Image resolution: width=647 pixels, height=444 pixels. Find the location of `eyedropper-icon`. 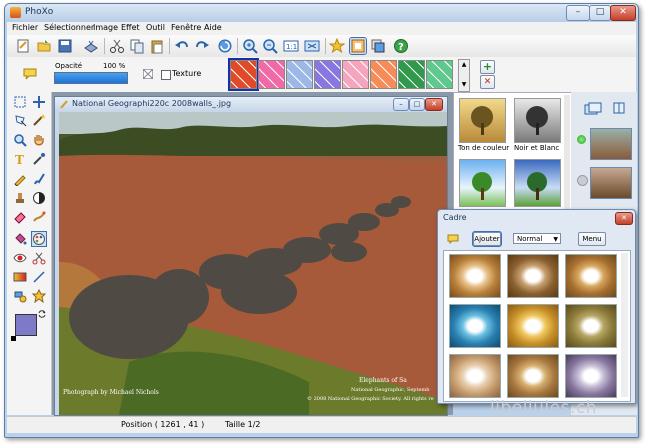

eyedropper-icon is located at coordinates (39, 159).